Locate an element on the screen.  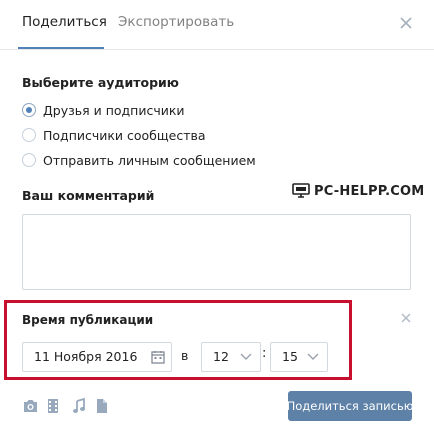
minute-value: 15 is located at coordinates (290, 356).